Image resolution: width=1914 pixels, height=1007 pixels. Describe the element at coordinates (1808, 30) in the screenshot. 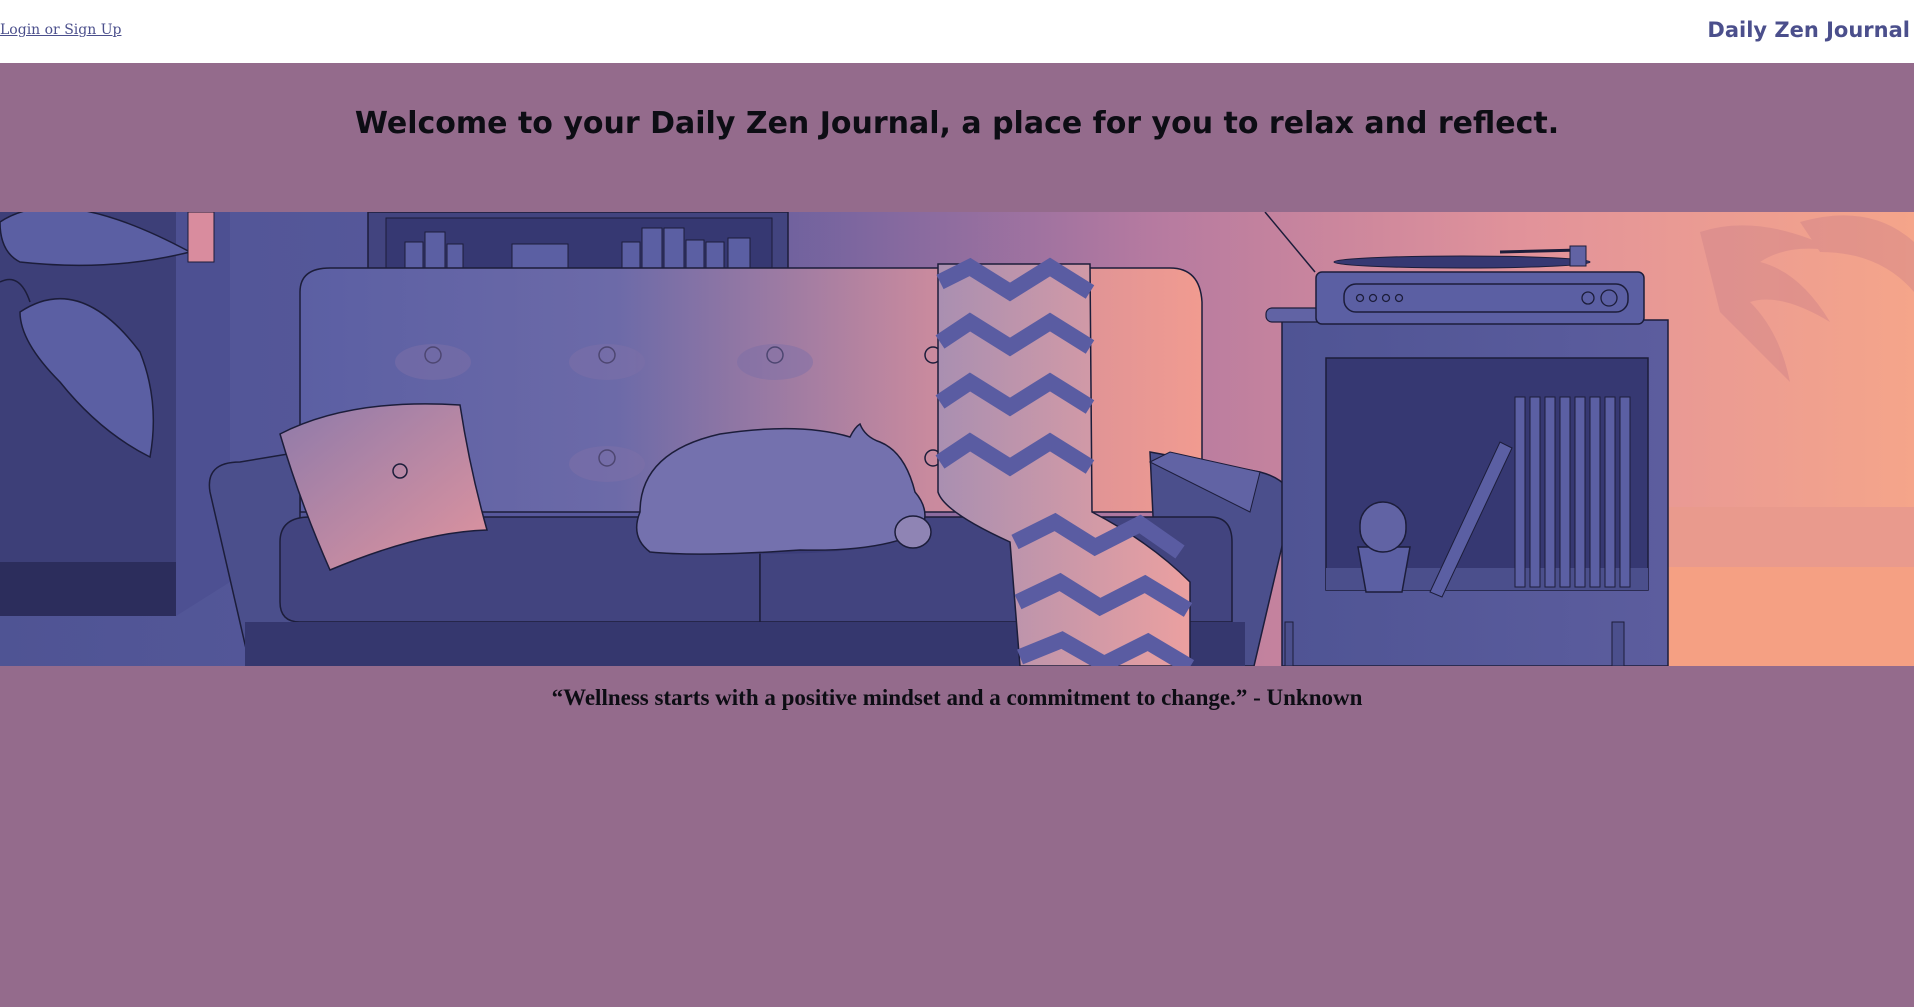

I see `site-brand: Daily Zen Journal` at that location.